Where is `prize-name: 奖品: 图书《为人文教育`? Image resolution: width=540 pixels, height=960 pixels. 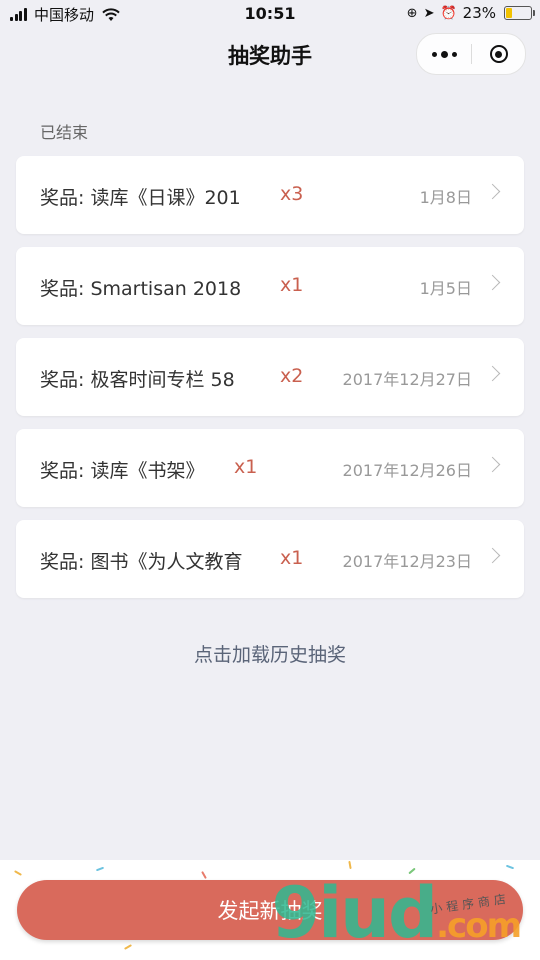 prize-name: 奖品: 图书《为人文教育 is located at coordinates (141, 562).